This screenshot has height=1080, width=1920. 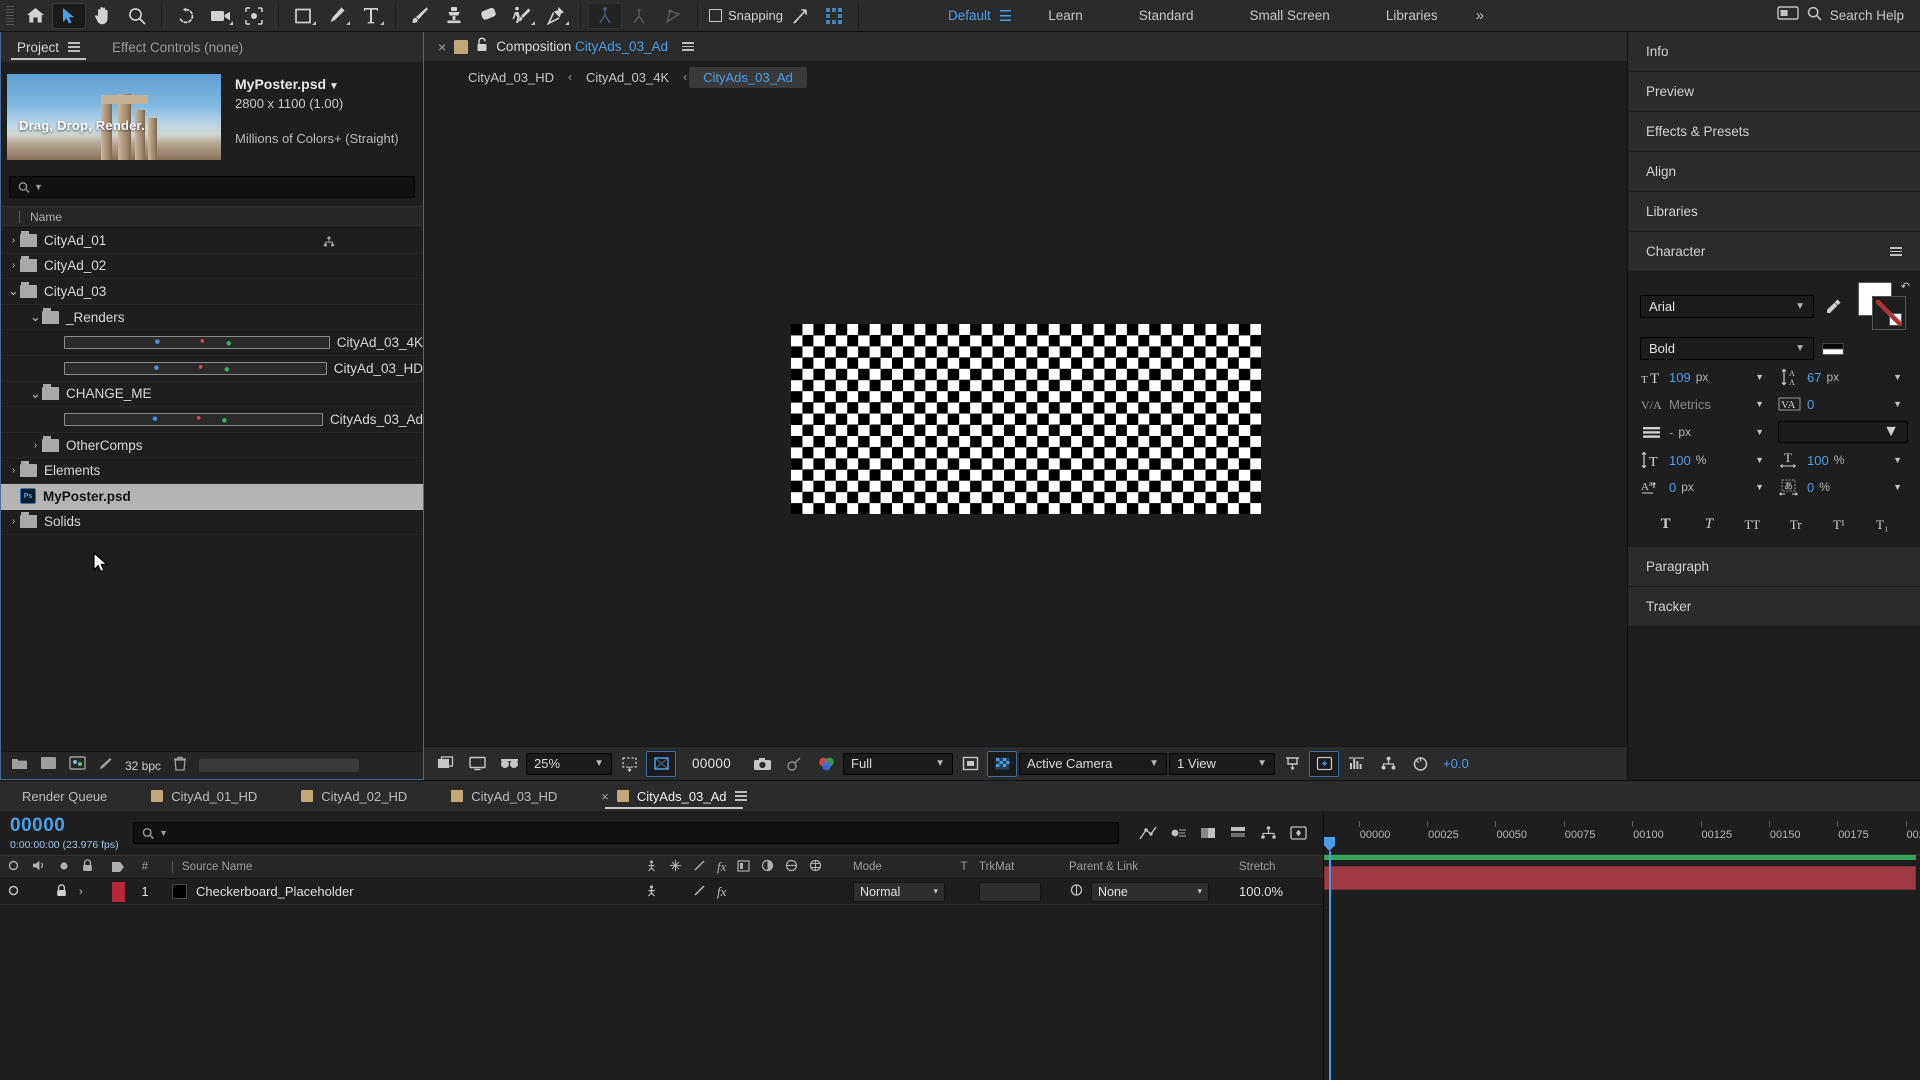 I want to click on leading-value: 67, so click(x=1814, y=377).